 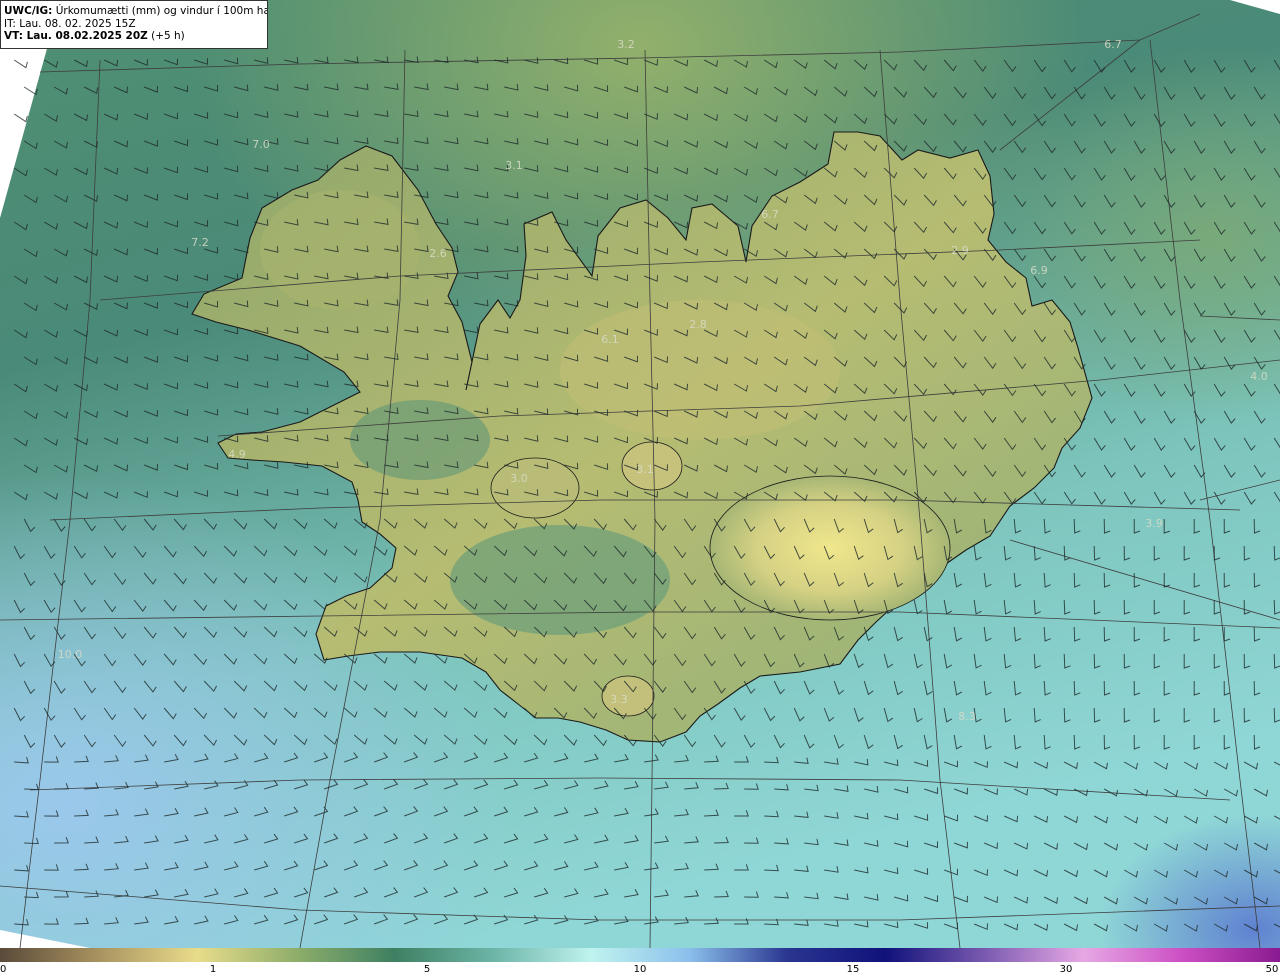 What do you see at coordinates (1066, 969) in the screenshot?
I see `colorbar-tick-label: 30` at bounding box center [1066, 969].